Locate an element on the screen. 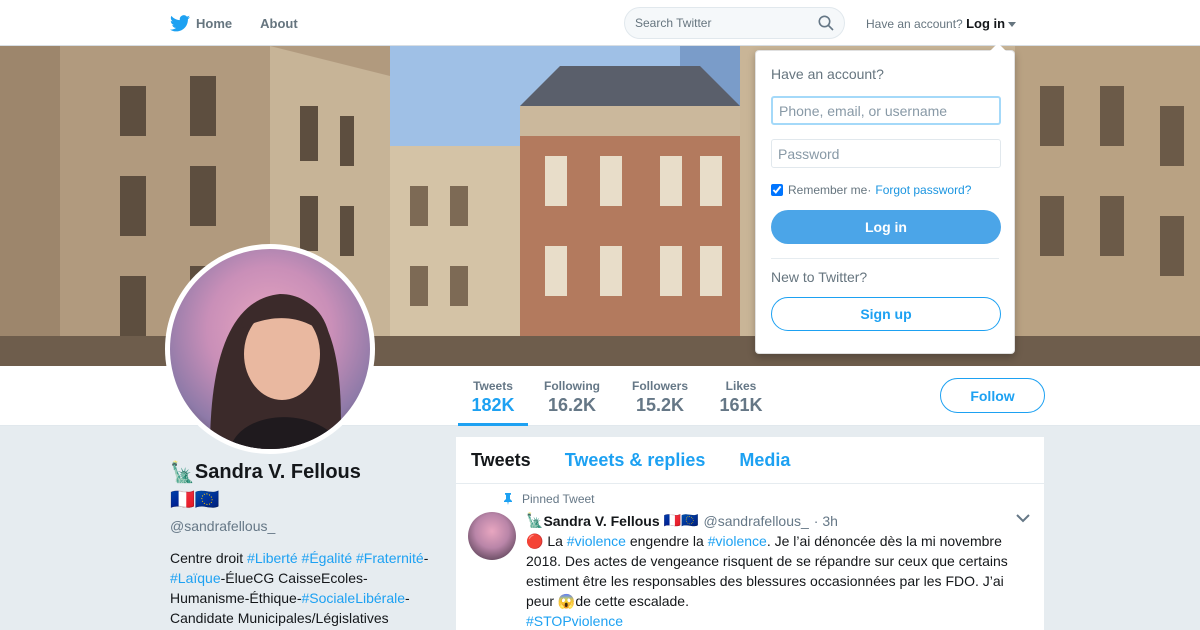 Image resolution: width=1200 pixels, height=630 pixels. search-box is located at coordinates (734, 23).